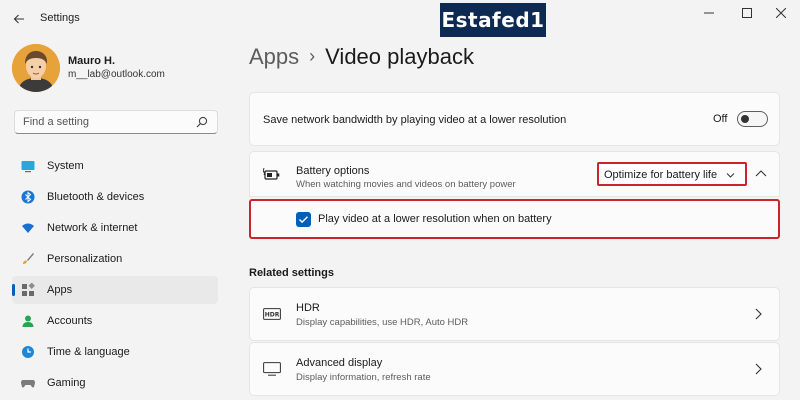  What do you see at coordinates (56, 122) in the screenshot?
I see `search-placeholder: Find a setting` at bounding box center [56, 122].